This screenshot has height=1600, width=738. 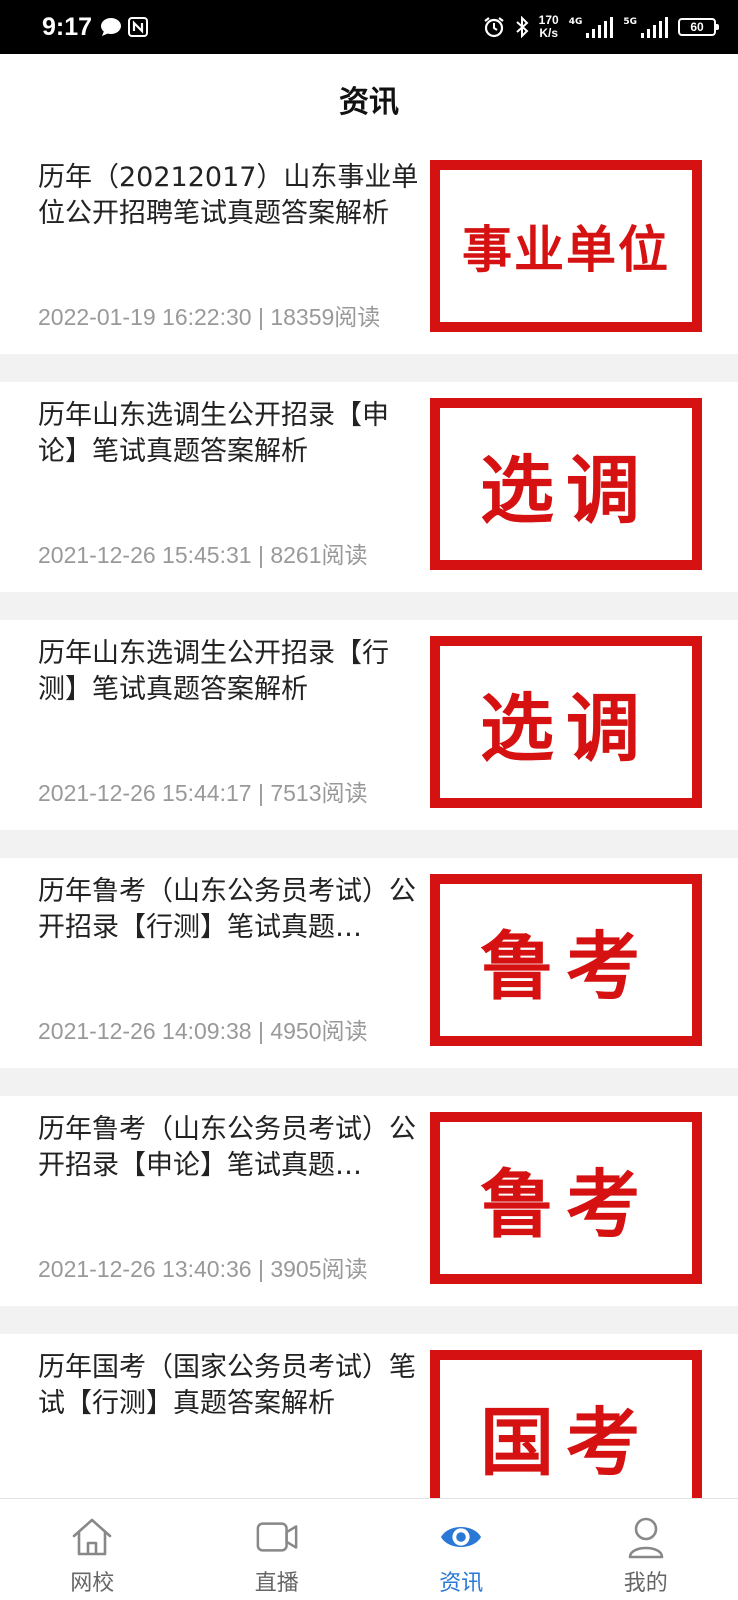 I want to click on tab-live: 直播, so click(x=277, y=1549).